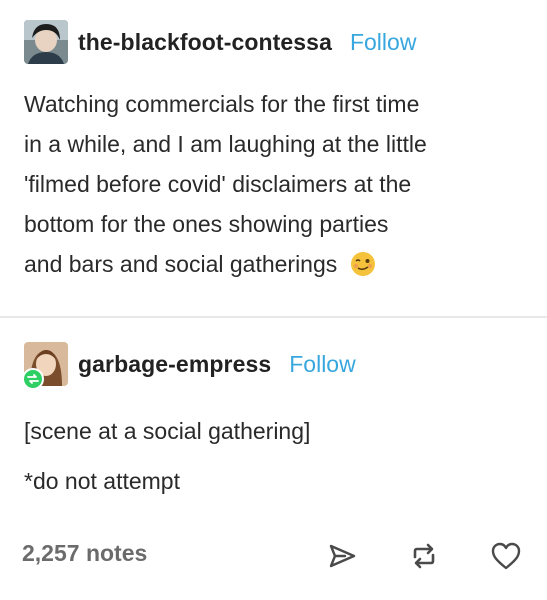  What do you see at coordinates (102, 481) in the screenshot?
I see `post-line: *do not attempt` at bounding box center [102, 481].